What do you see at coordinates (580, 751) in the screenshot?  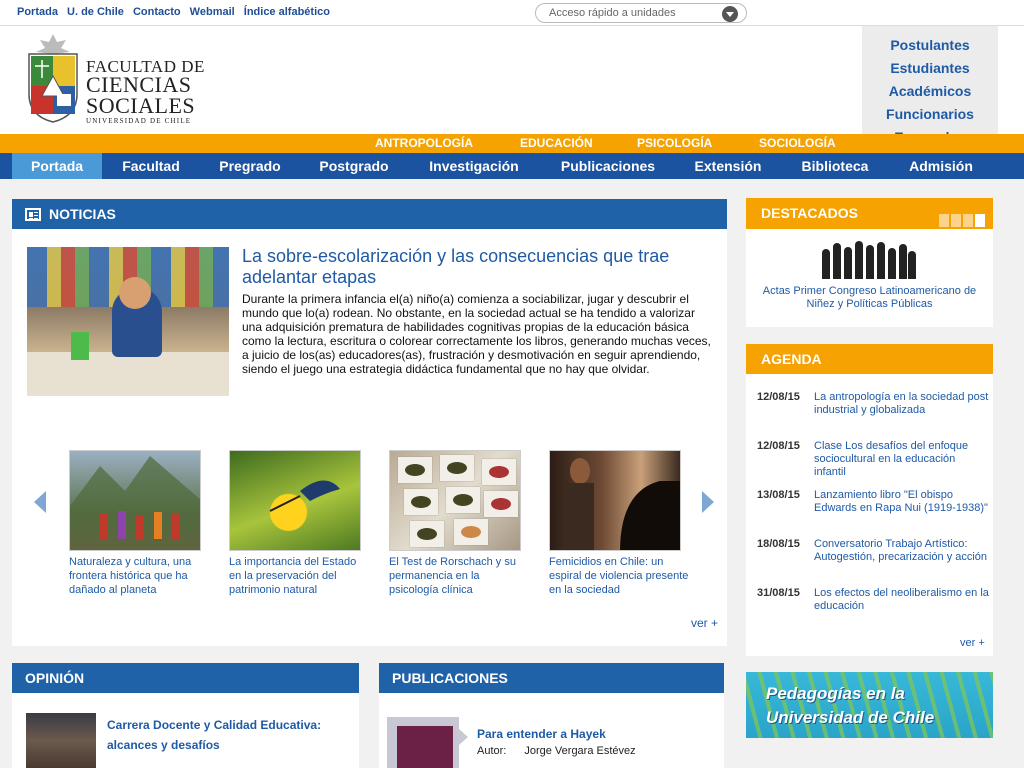 I see `author-name: Jorge Vergara Estévez` at bounding box center [580, 751].